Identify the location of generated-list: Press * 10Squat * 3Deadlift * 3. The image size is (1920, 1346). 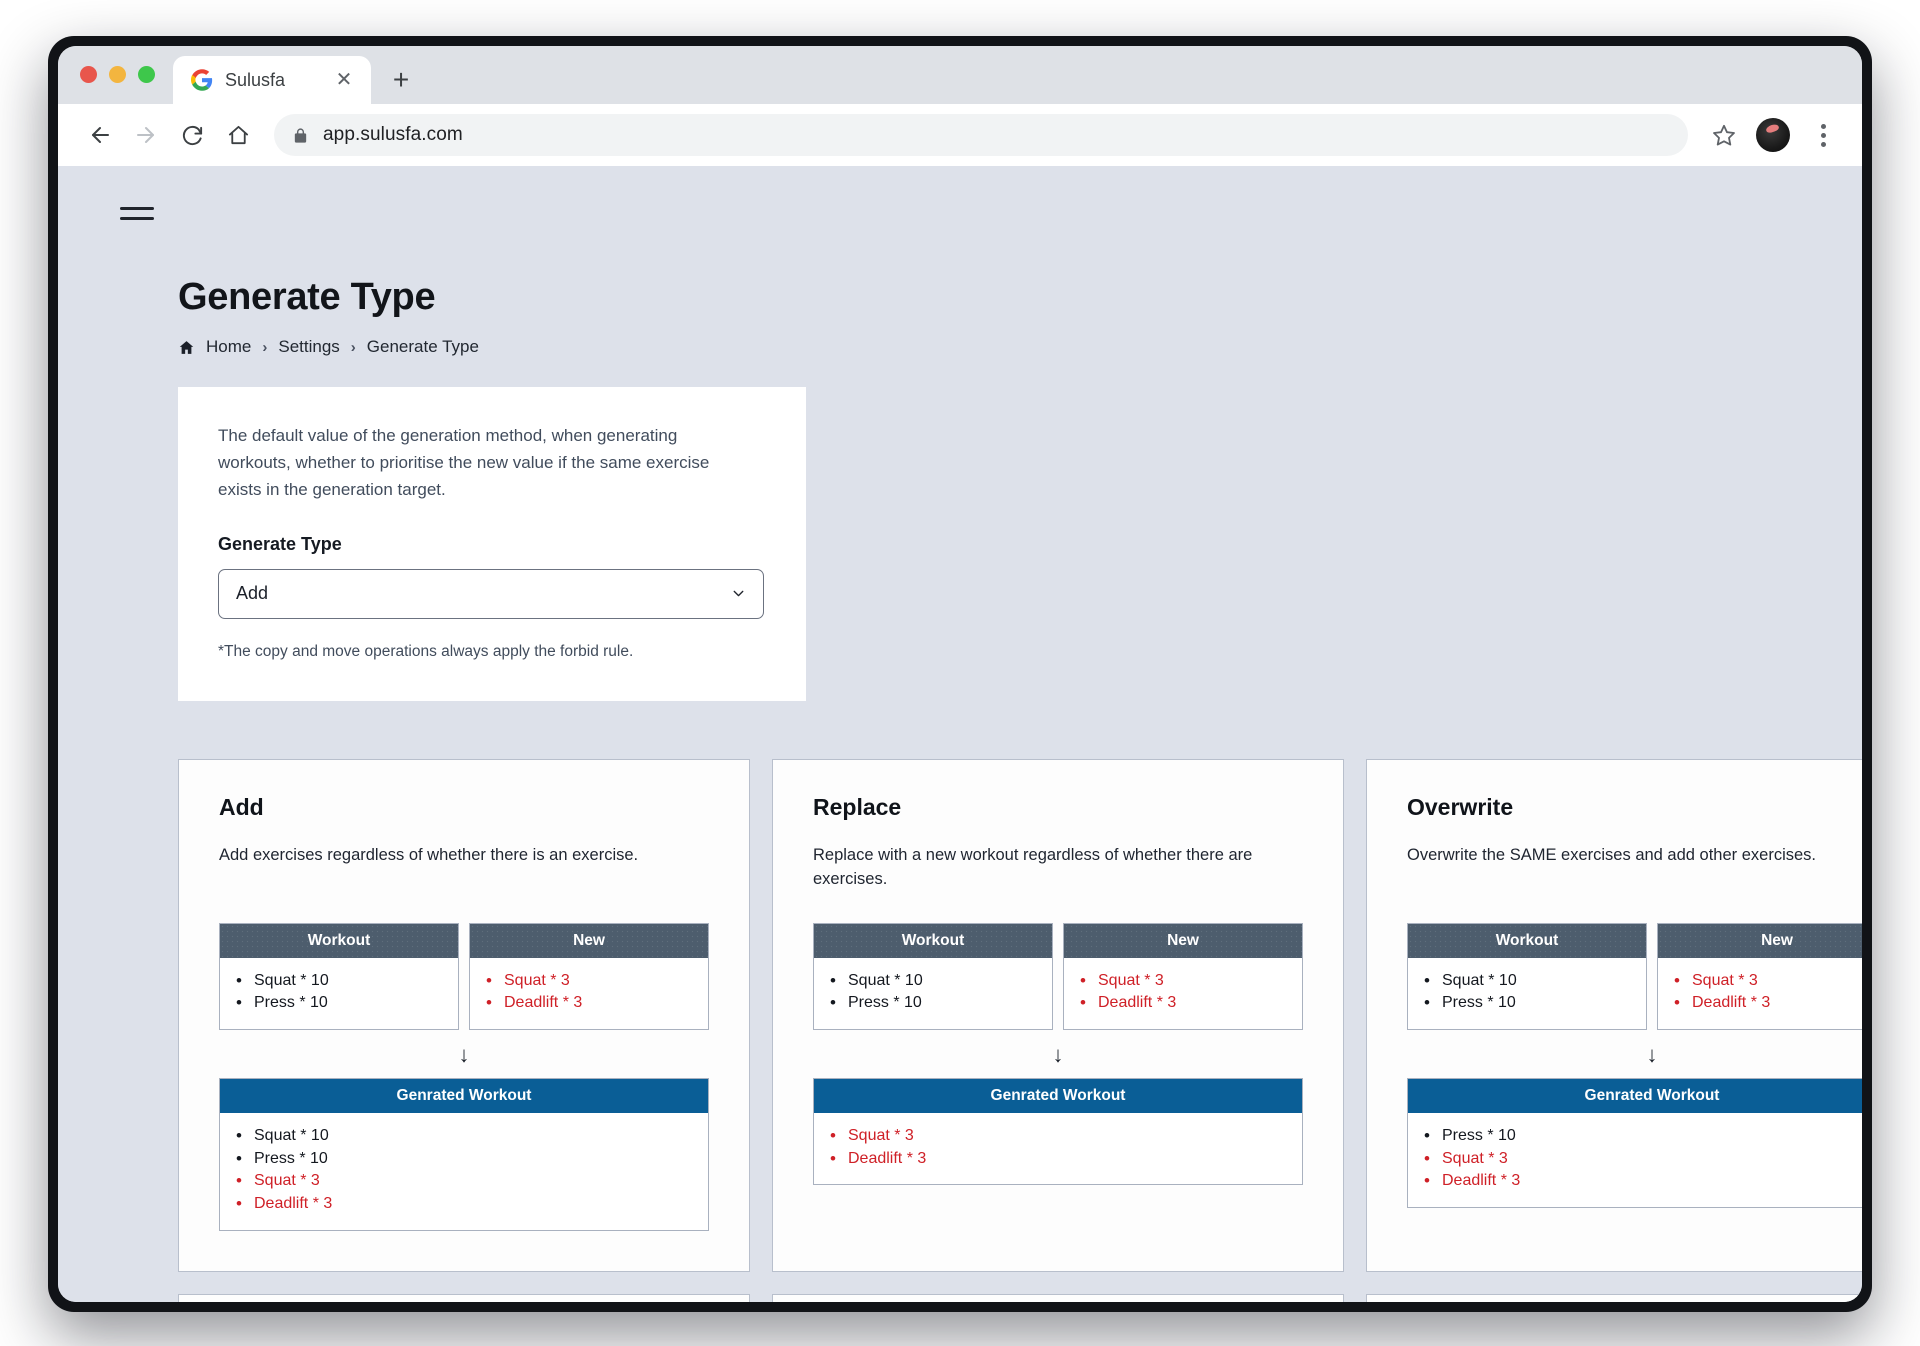
(1642, 1158).